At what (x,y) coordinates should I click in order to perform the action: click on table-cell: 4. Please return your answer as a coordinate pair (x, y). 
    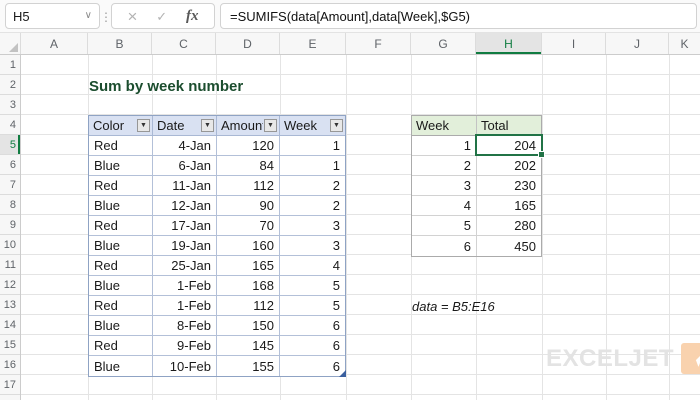
    Looking at the image, I should click on (312, 266).